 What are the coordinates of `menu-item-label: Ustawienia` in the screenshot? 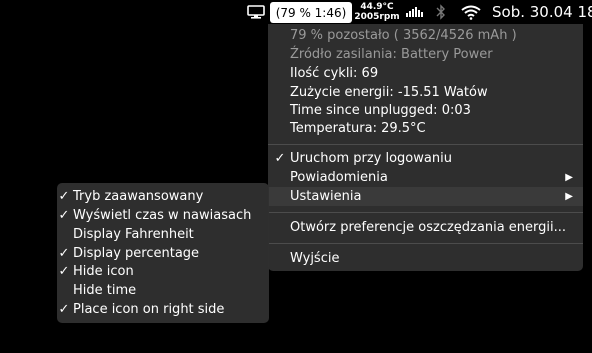 It's located at (326, 196).